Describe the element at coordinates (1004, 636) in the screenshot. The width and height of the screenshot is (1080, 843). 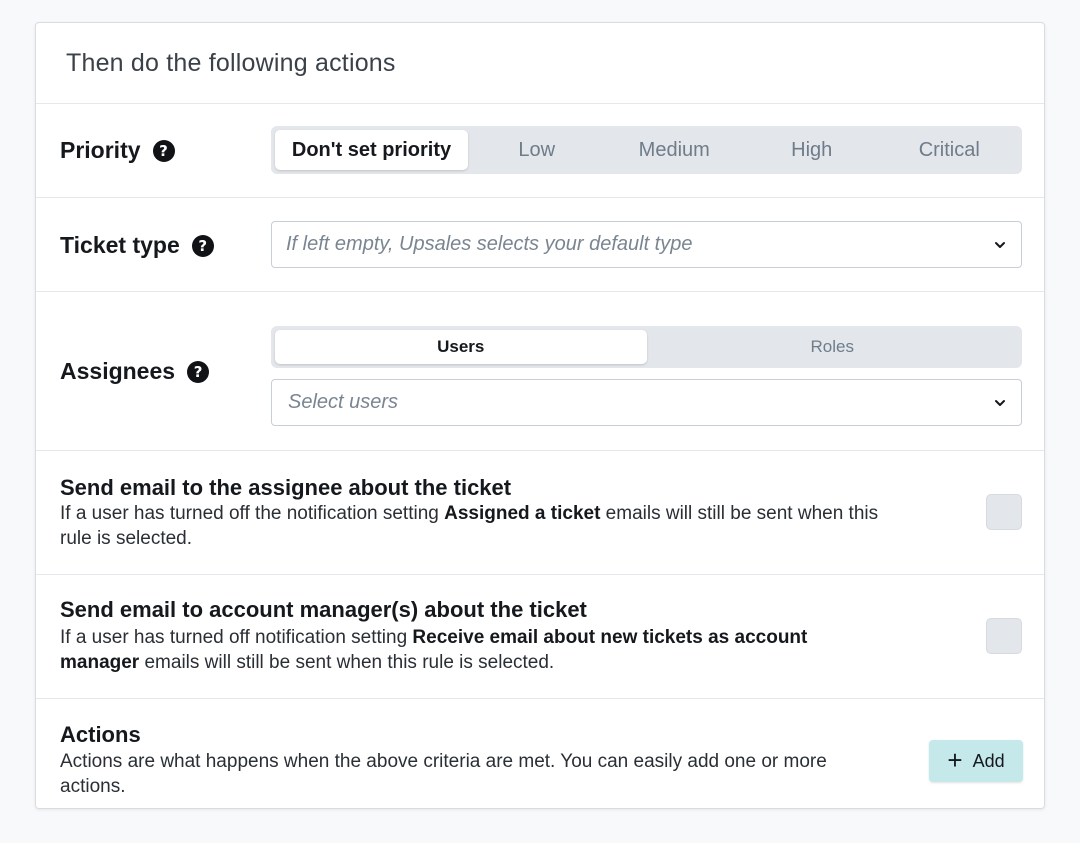
I see `email-account-manager-checkbox` at that location.